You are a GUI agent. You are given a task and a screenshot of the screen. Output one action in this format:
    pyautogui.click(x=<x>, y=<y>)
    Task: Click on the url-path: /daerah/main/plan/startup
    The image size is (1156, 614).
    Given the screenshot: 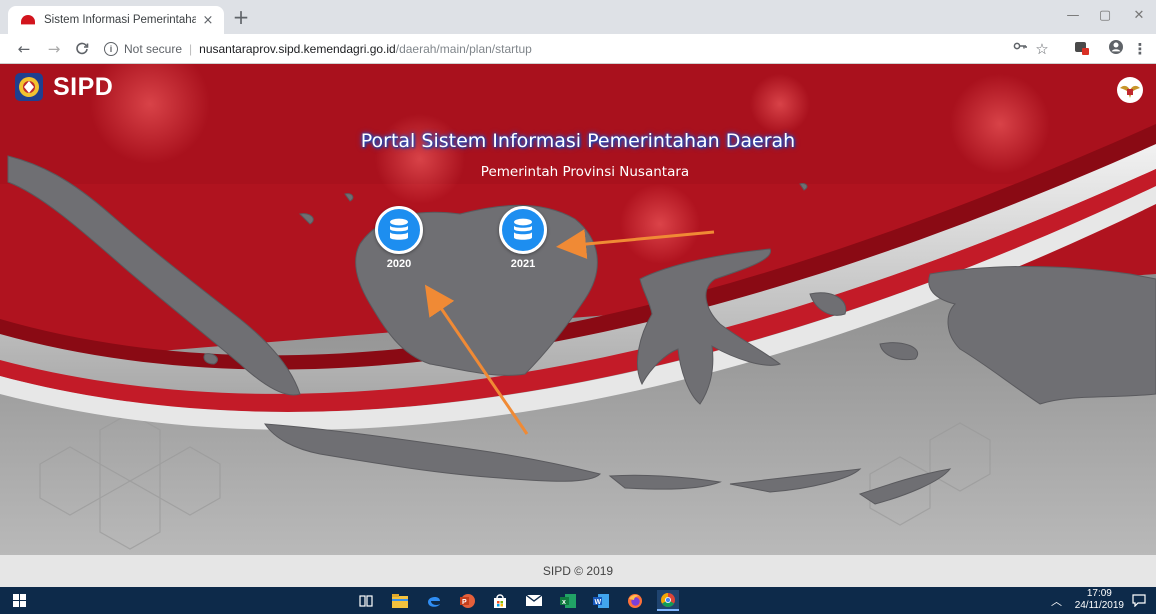 What is the action you would take?
    pyautogui.click(x=463, y=49)
    